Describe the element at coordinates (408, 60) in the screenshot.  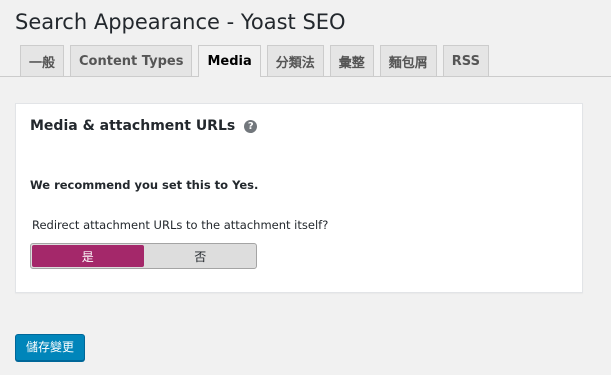
I see `tab-breadcrumbs: 麵包屑` at that location.